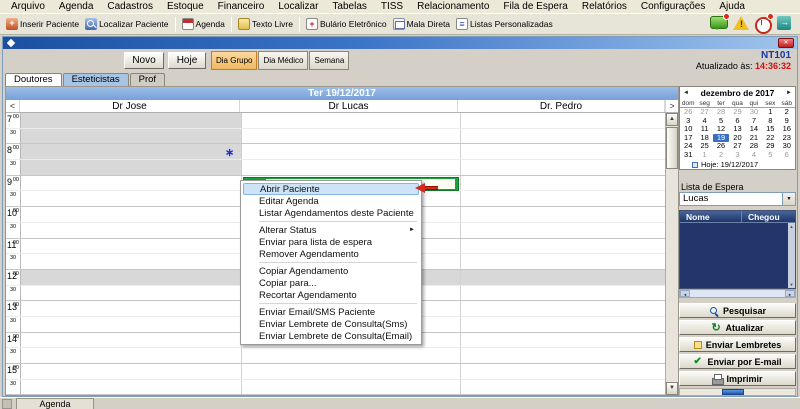  I want to click on slot-8h30-col3, so click(563, 167).